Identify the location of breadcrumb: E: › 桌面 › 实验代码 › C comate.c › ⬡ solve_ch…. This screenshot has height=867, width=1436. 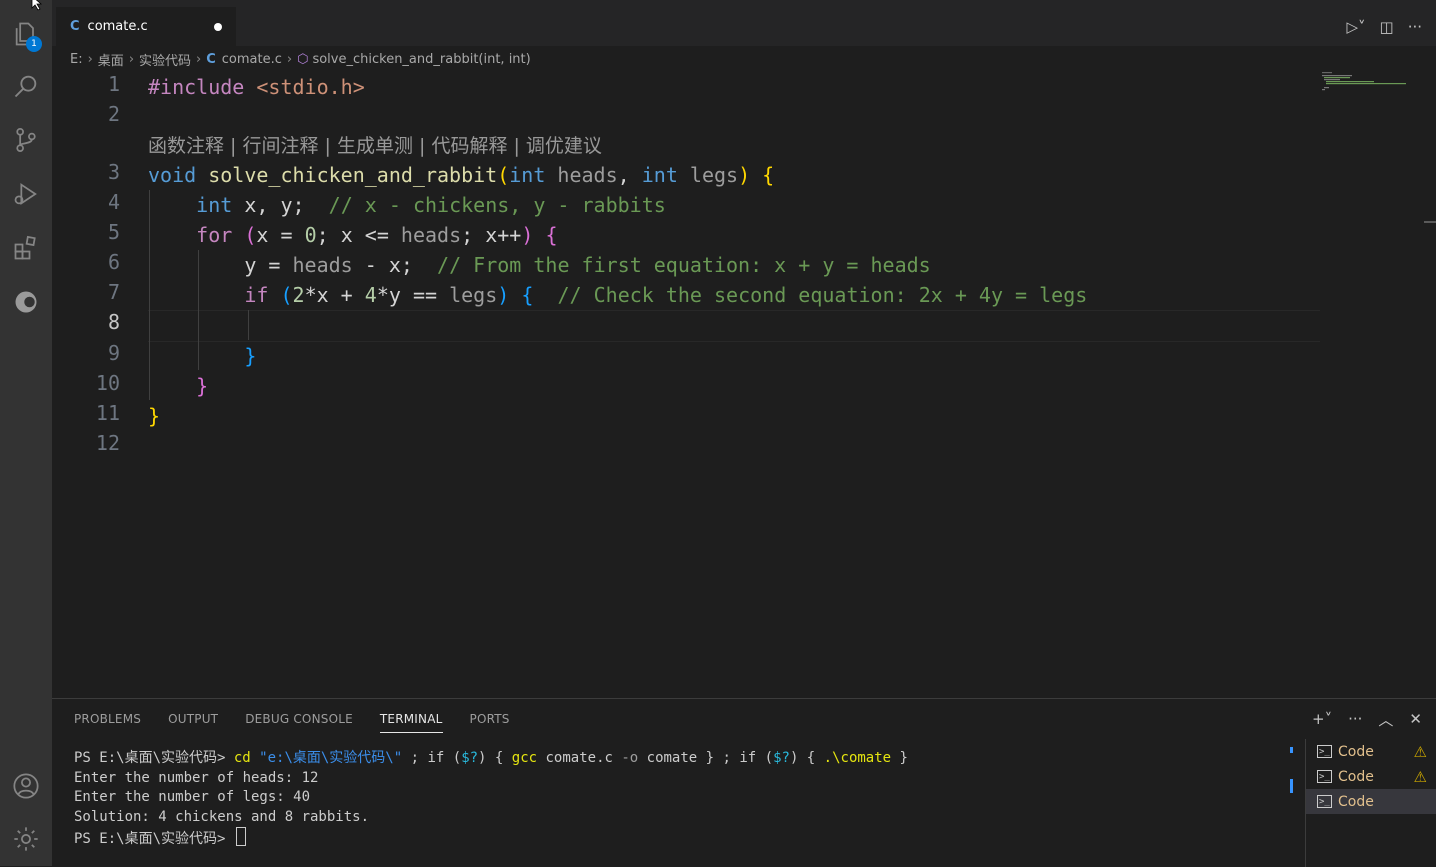
(744, 59).